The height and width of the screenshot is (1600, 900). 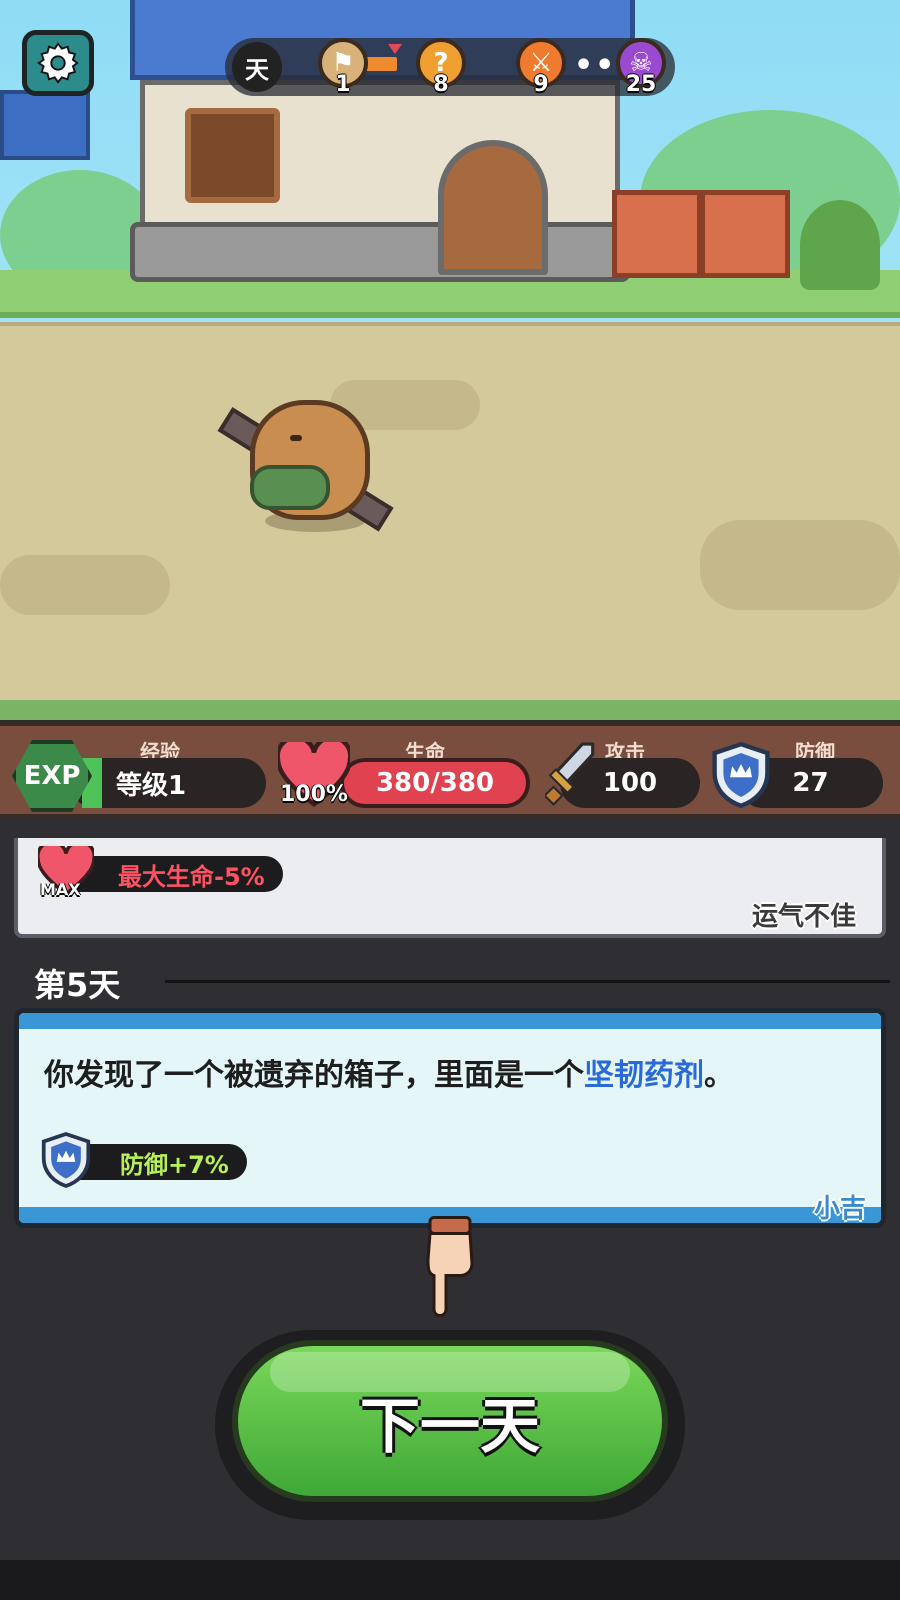 What do you see at coordinates (450, 1021) in the screenshot?
I see `card-stripe` at bounding box center [450, 1021].